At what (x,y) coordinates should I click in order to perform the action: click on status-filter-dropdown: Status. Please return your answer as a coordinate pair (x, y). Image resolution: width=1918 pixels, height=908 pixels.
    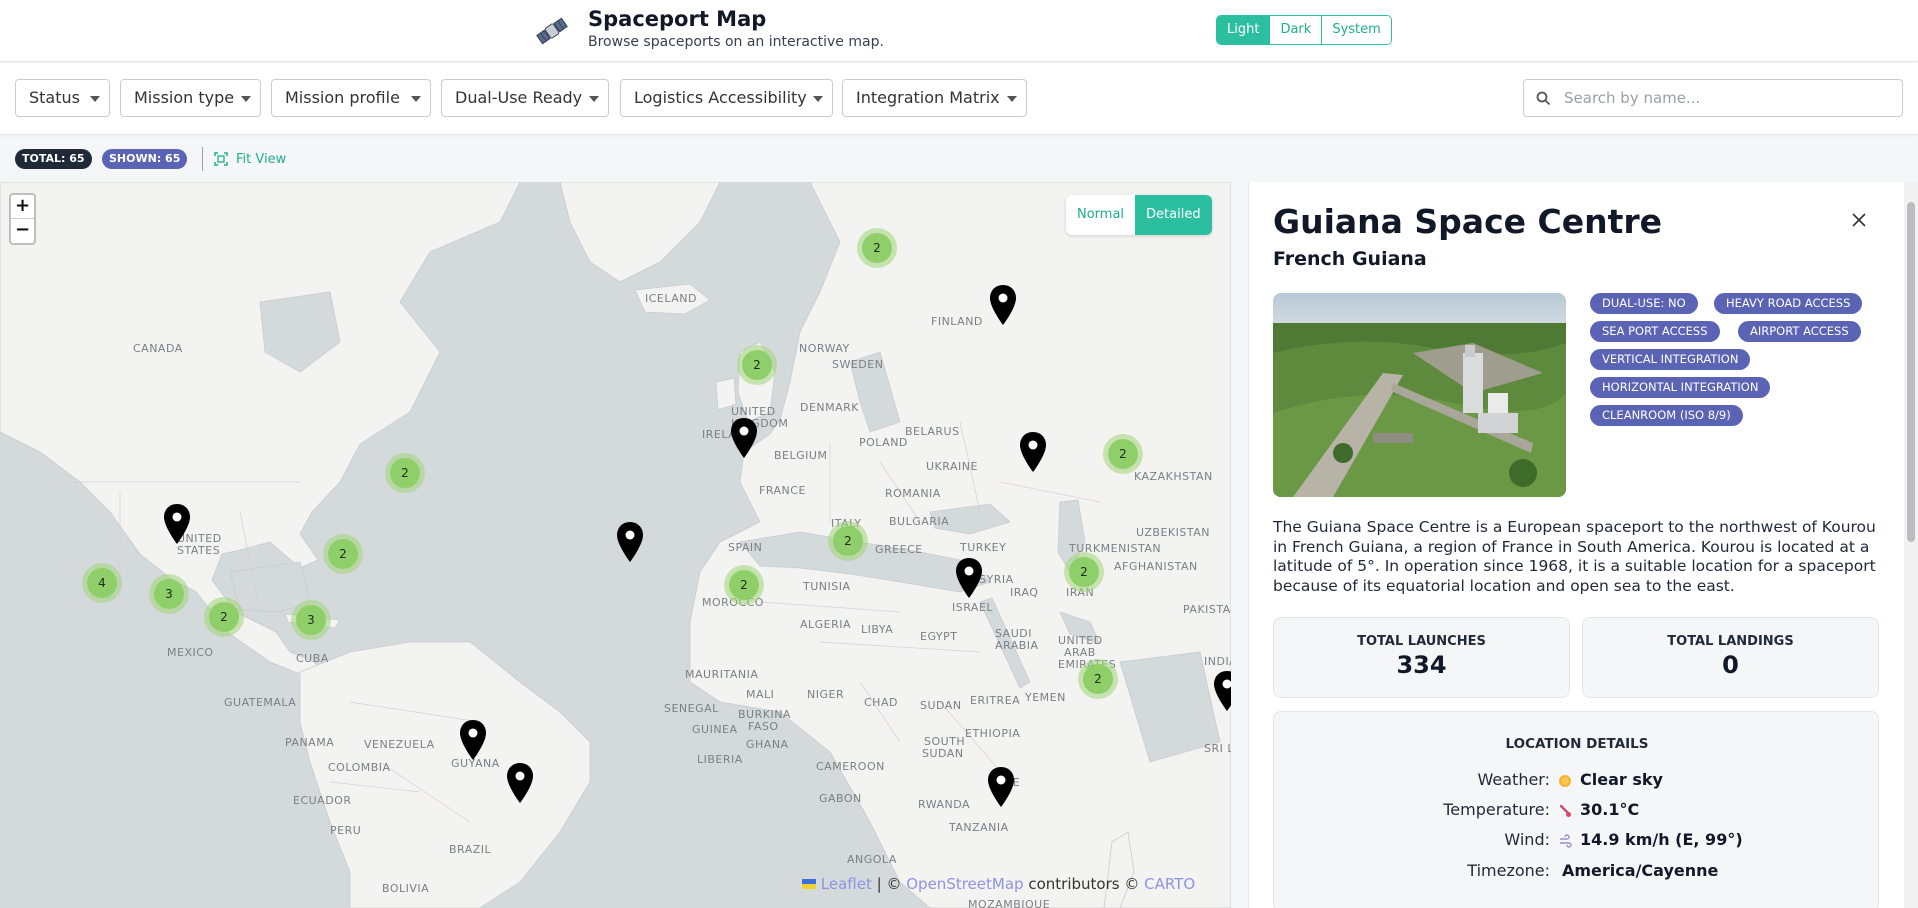
    Looking at the image, I should click on (62, 98).